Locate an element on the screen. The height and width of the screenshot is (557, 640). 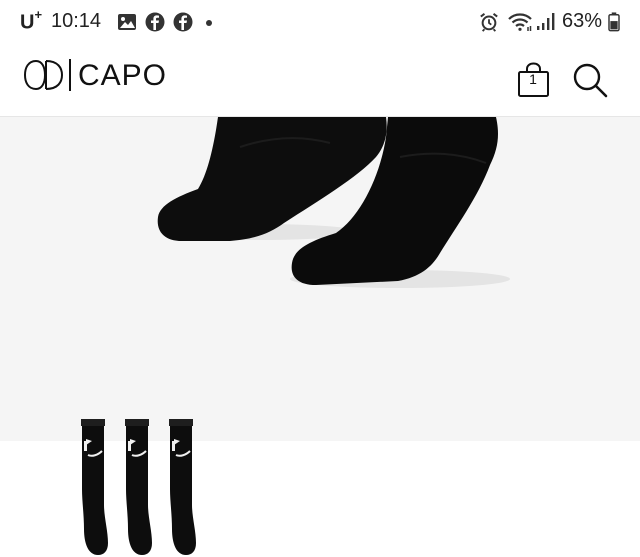
cd-logo-icon is located at coordinates (50, 75).